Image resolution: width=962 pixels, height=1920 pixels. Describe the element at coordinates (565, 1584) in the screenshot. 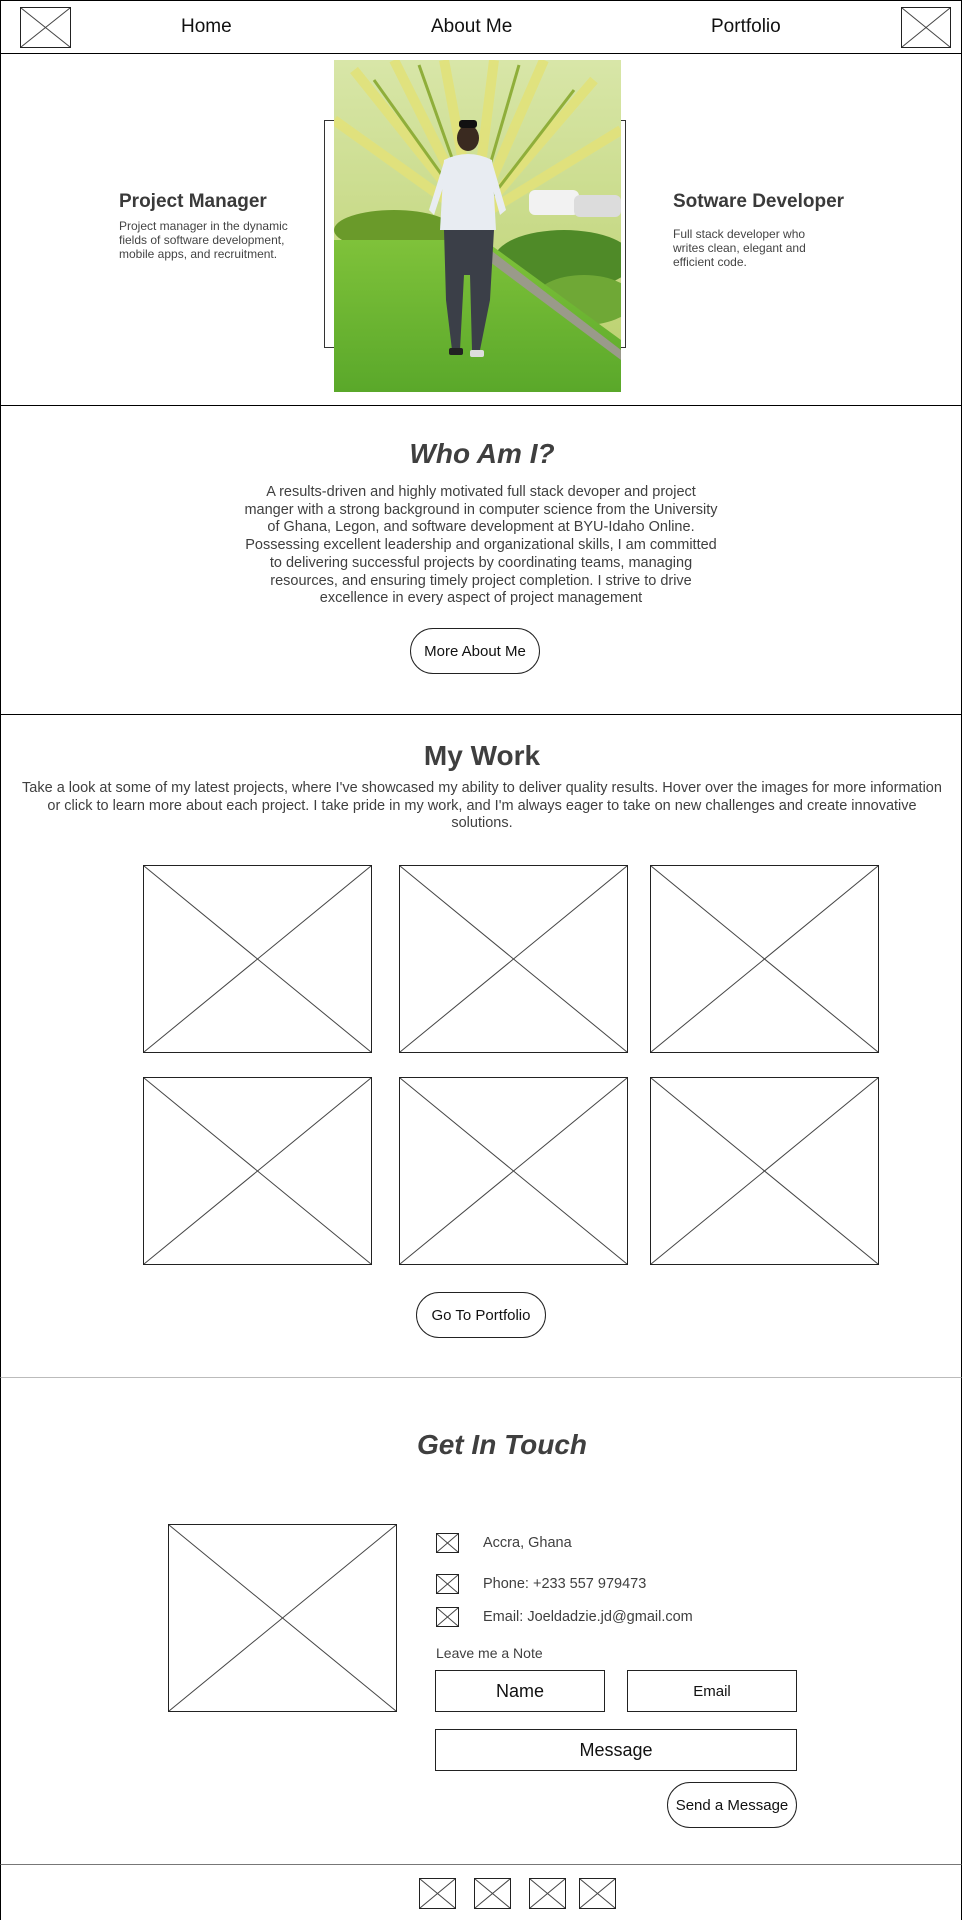

I see `contact-phone: Phone: +233 557 979473` at that location.